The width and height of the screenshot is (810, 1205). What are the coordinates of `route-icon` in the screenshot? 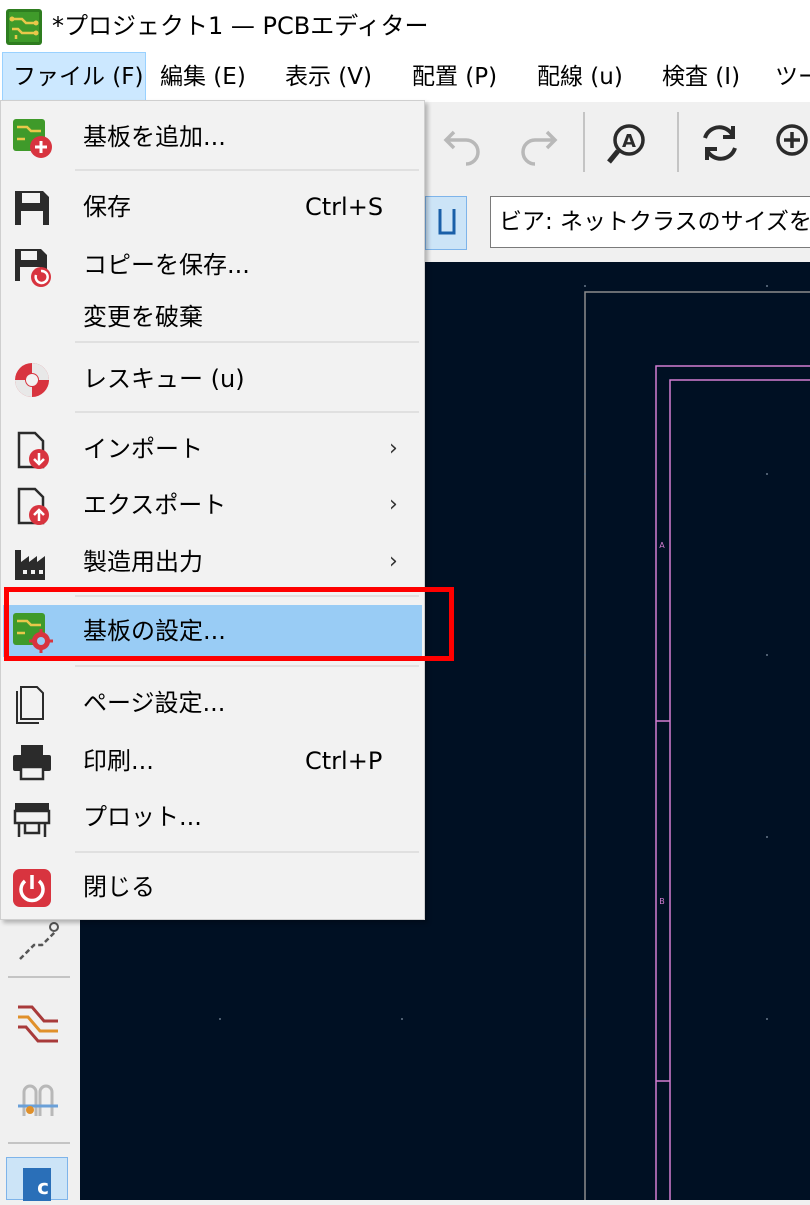 It's located at (447, 222).